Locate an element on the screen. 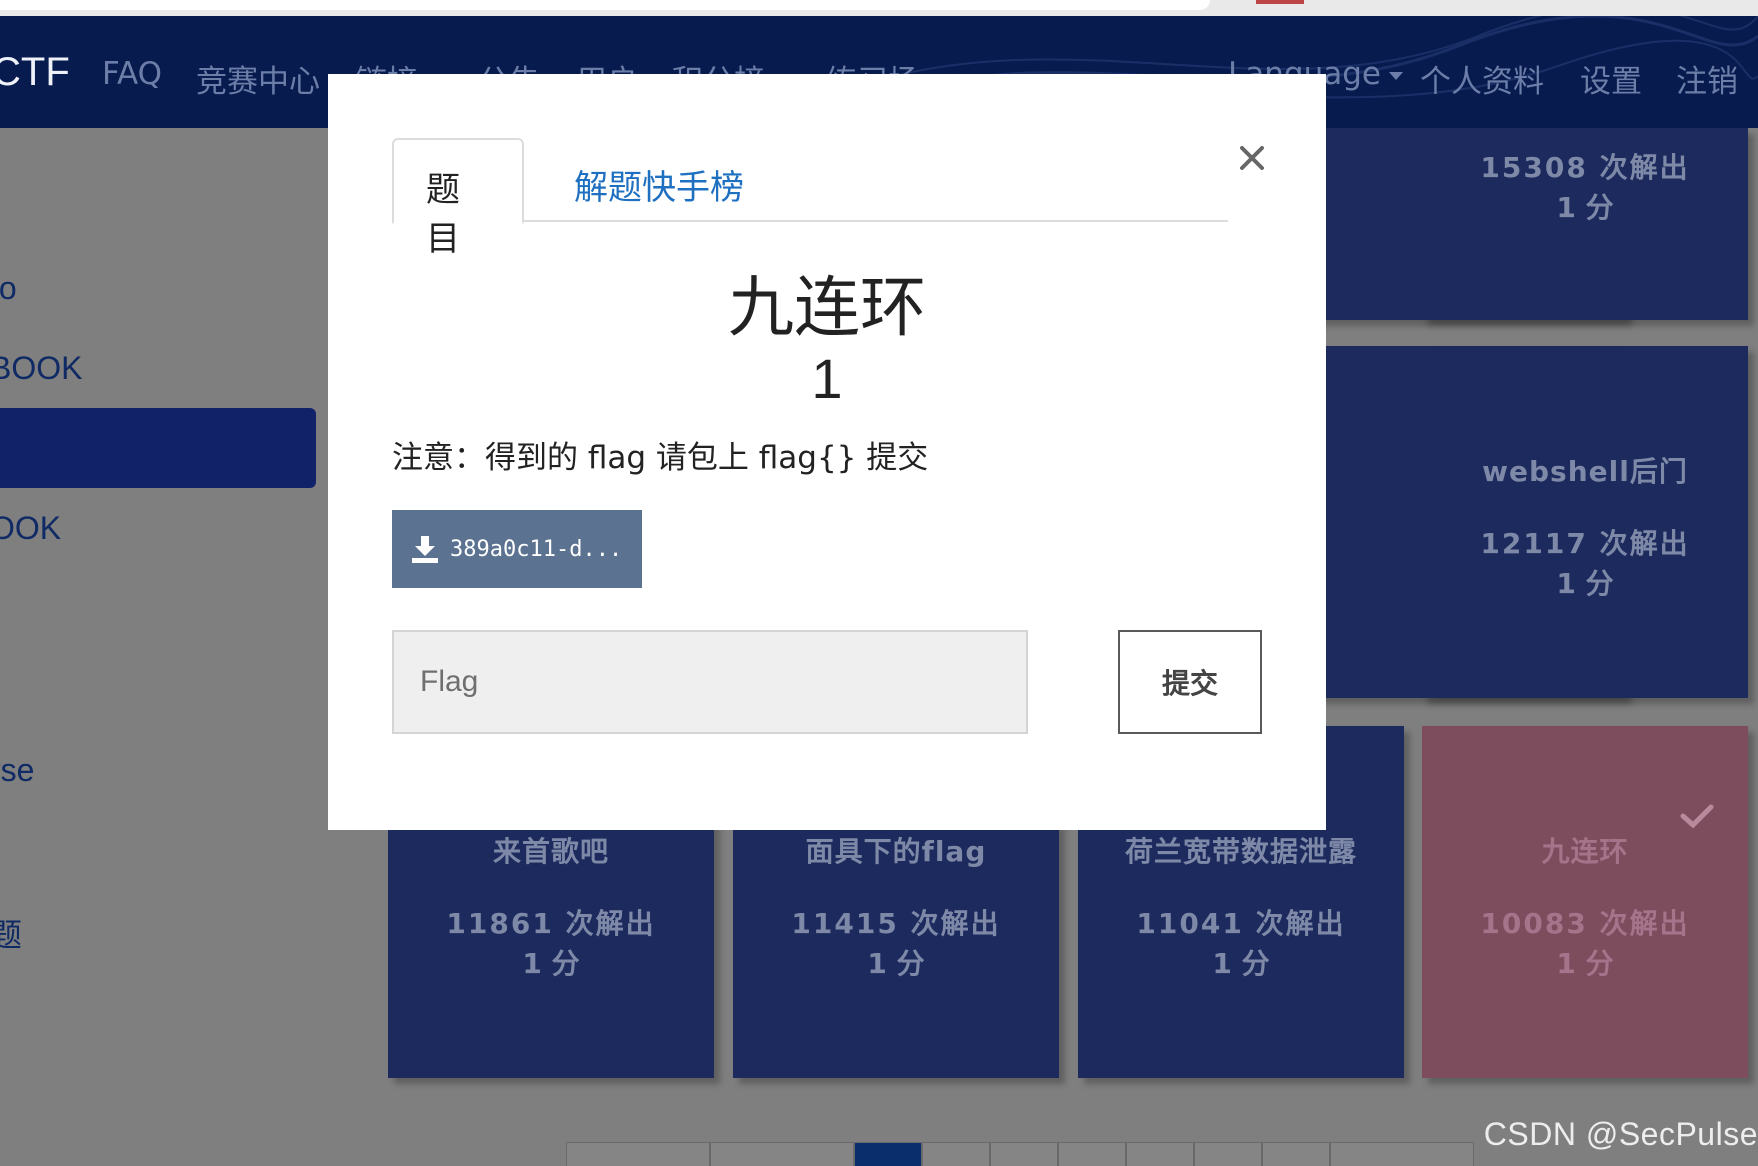 The image size is (1758, 1166). card-name: 来首歌吧 is located at coordinates (550, 851).